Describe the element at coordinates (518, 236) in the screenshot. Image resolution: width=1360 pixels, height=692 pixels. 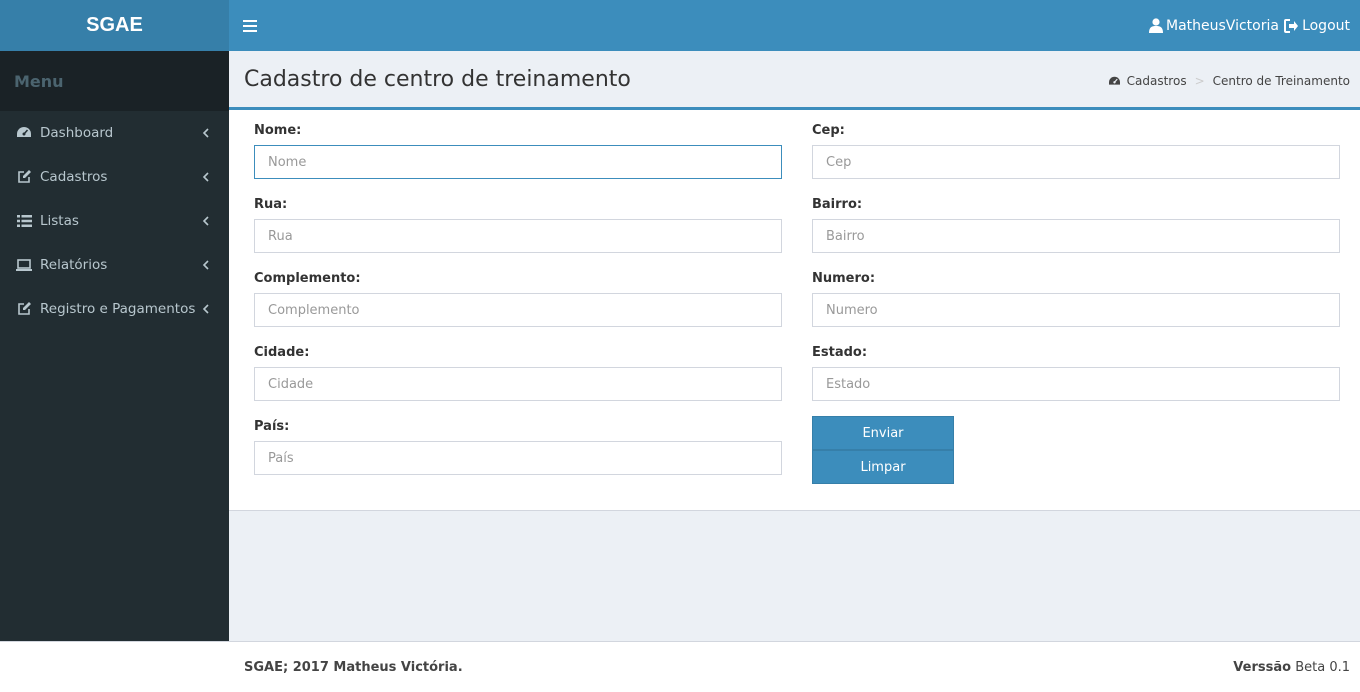
I see `rua-input` at that location.